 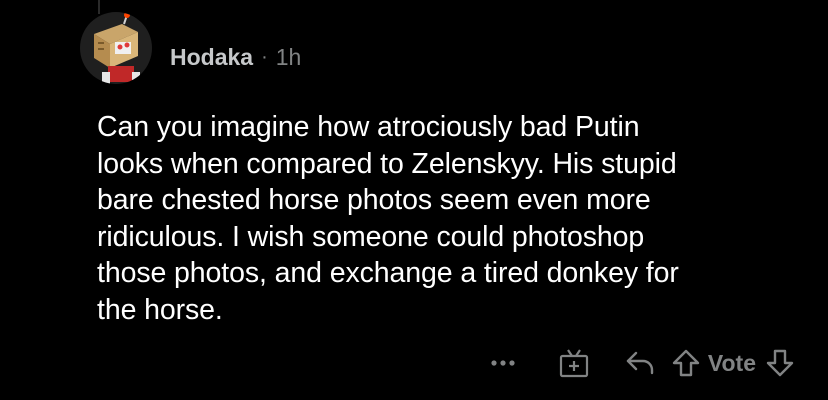 I want to click on comment-actions: Vote, so click(x=640, y=363).